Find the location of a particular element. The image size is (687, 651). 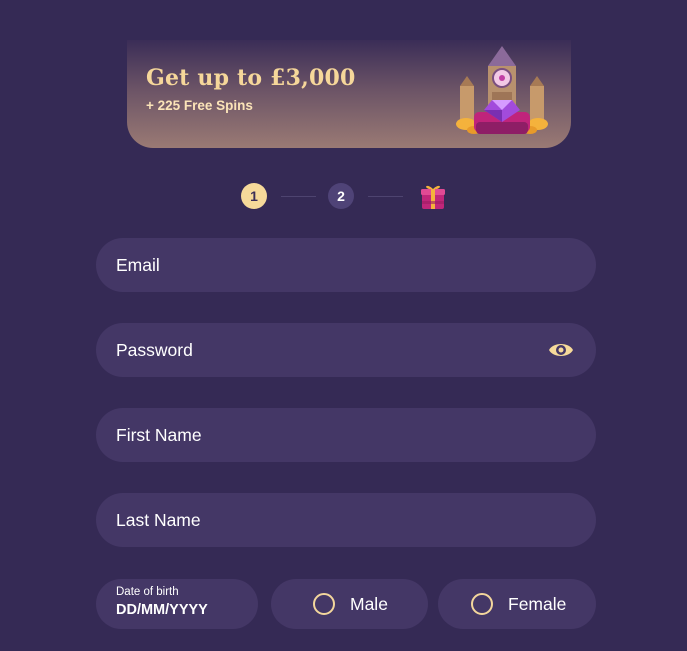

first-name-field is located at coordinates (346, 435).